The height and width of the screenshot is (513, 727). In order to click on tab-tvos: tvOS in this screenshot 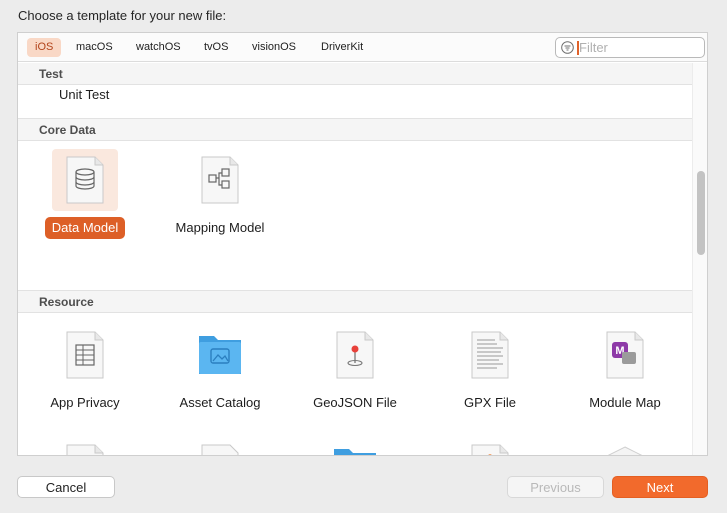, I will do `click(216, 47)`.